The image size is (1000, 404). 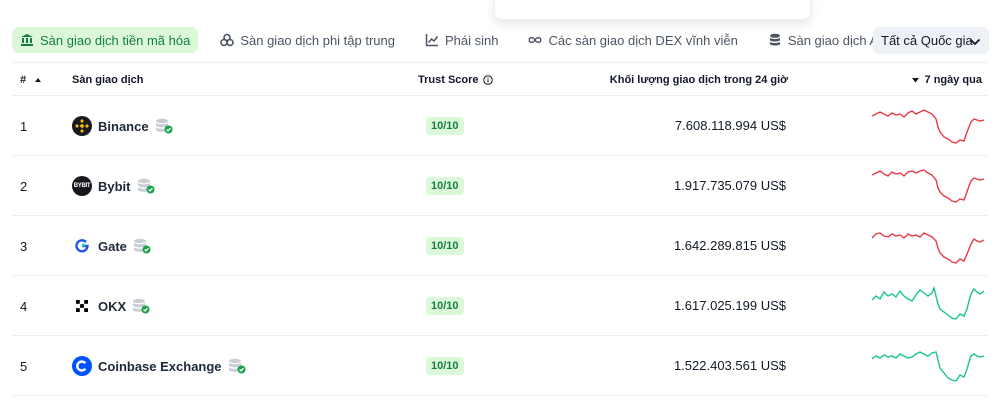 I want to click on rank-cell: 1, so click(x=24, y=126).